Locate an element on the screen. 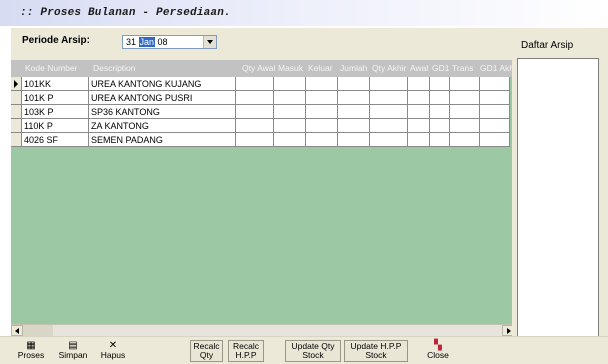 The image size is (608, 364). daftar-arsip-list is located at coordinates (558, 204).